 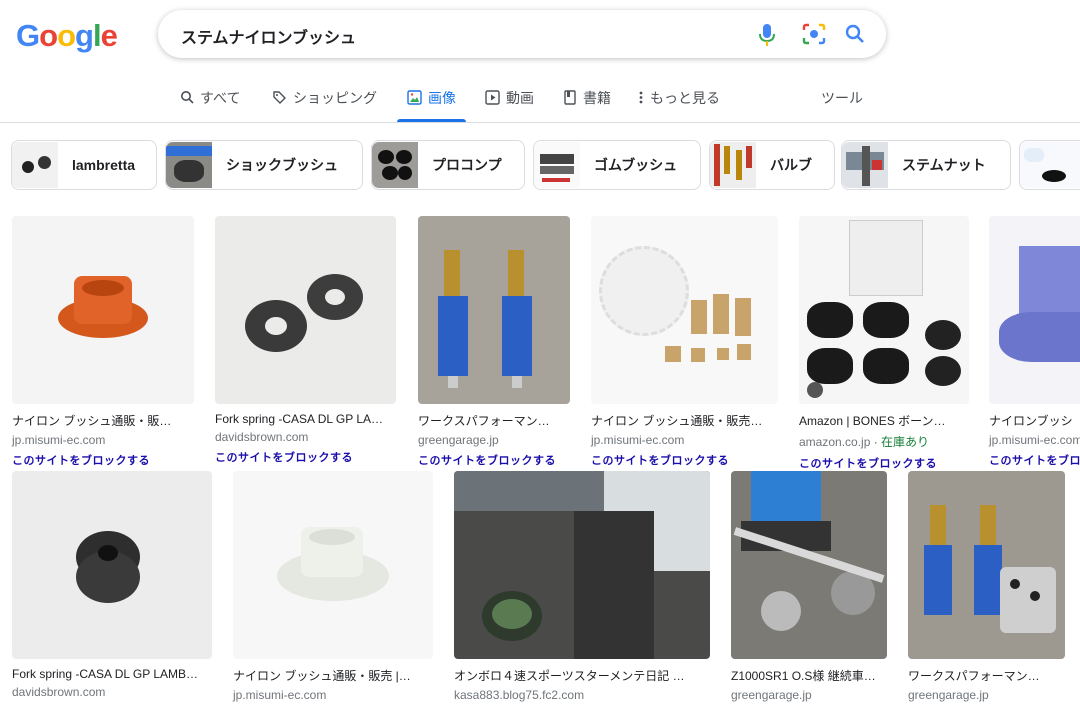 What do you see at coordinates (97, 35) in the screenshot?
I see `logo-letter: l` at bounding box center [97, 35].